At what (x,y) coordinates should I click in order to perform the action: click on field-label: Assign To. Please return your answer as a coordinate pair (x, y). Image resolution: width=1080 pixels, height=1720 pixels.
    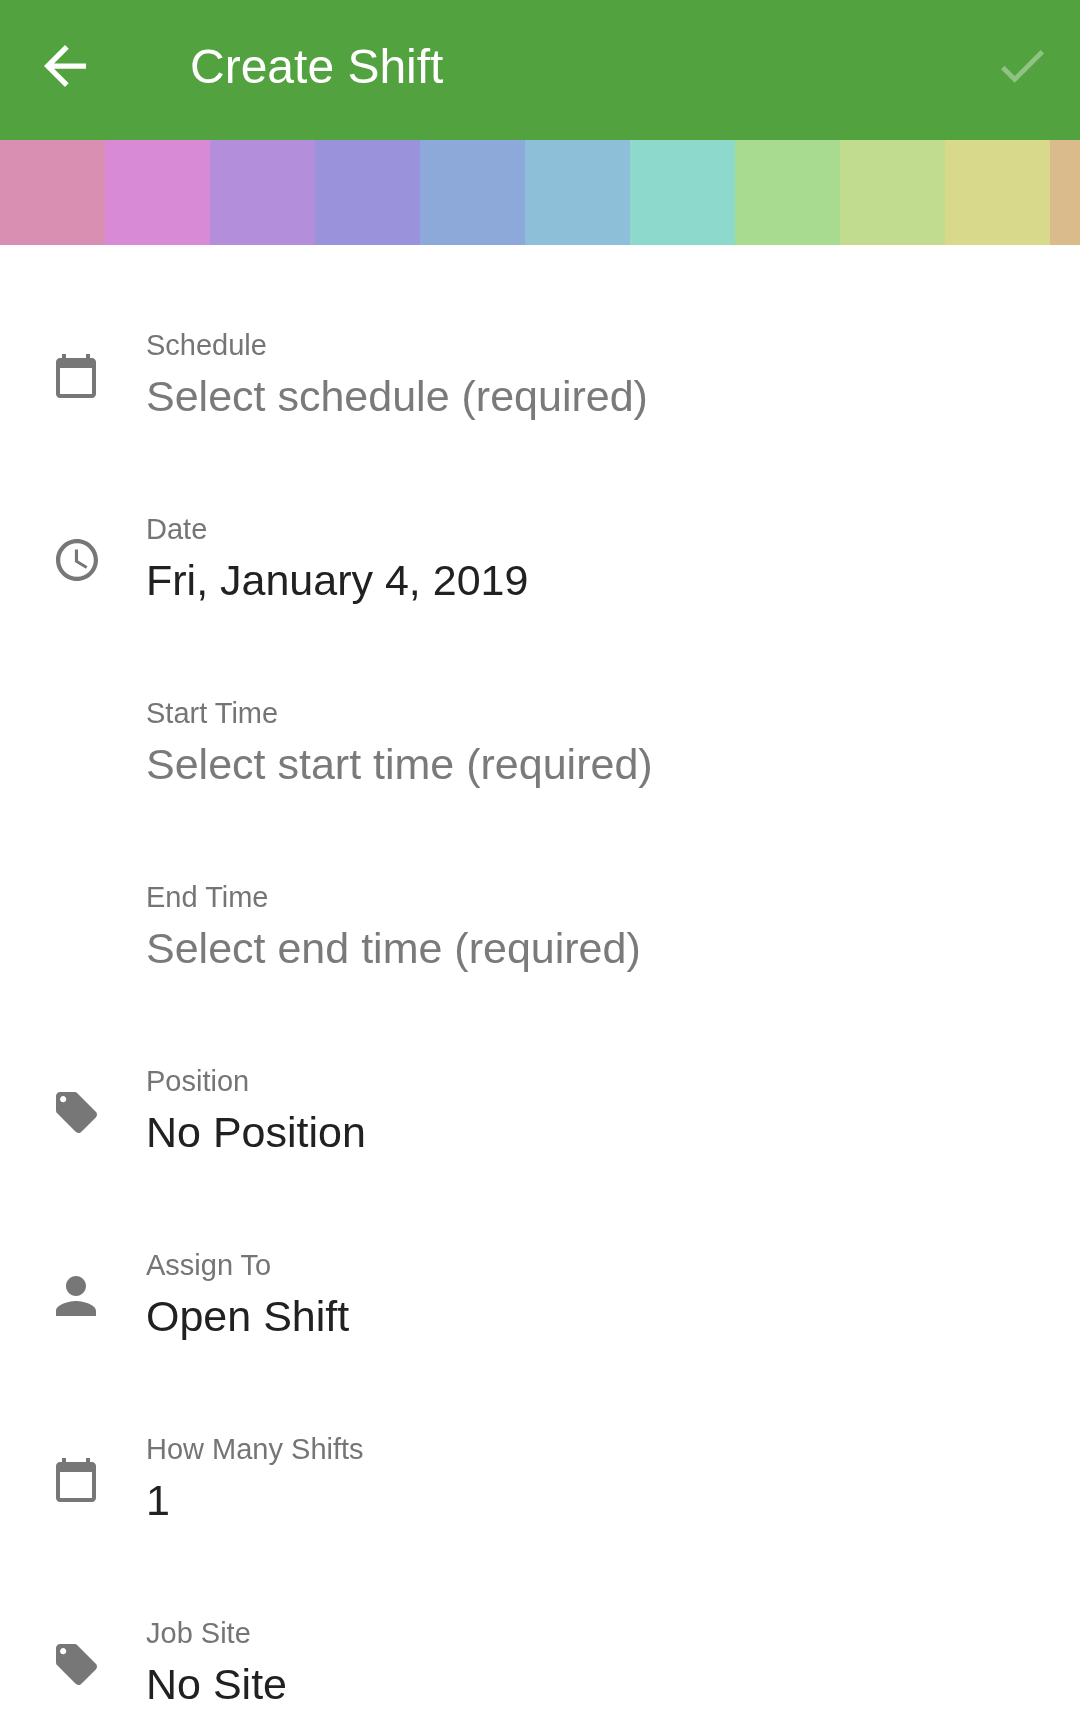
    Looking at the image, I should click on (209, 1265).